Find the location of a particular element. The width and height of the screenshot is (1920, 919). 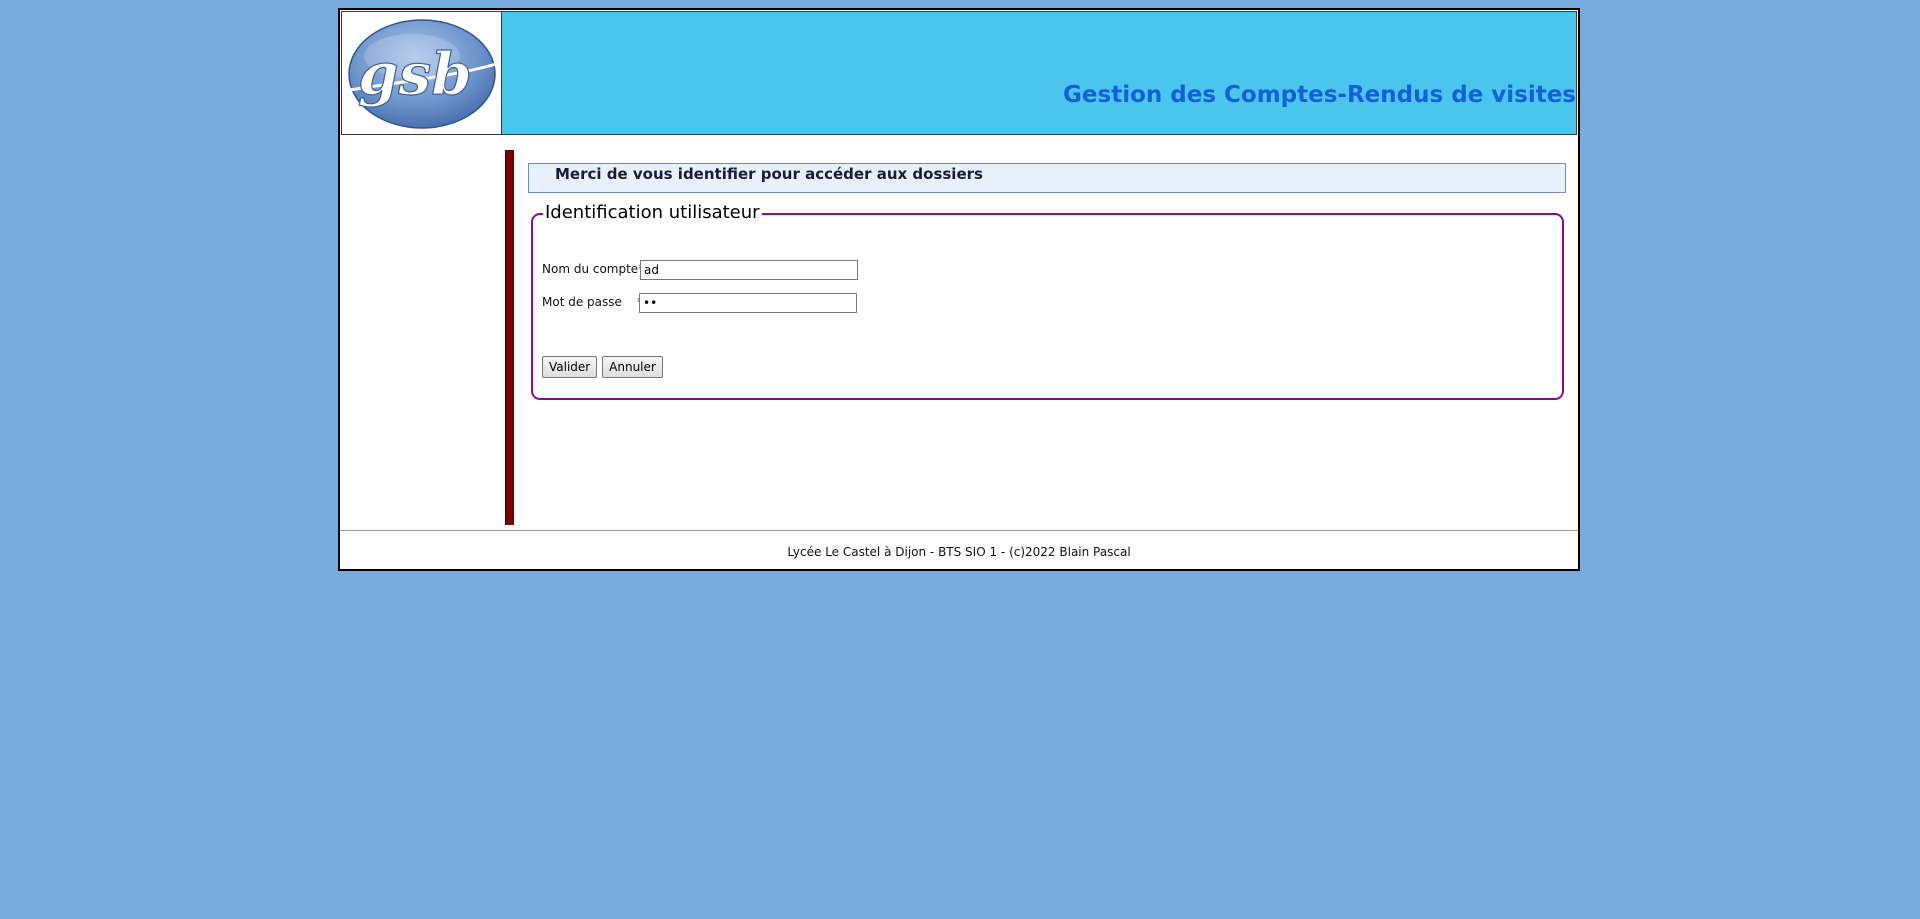

logo-text: gsb is located at coordinates (415, 74).